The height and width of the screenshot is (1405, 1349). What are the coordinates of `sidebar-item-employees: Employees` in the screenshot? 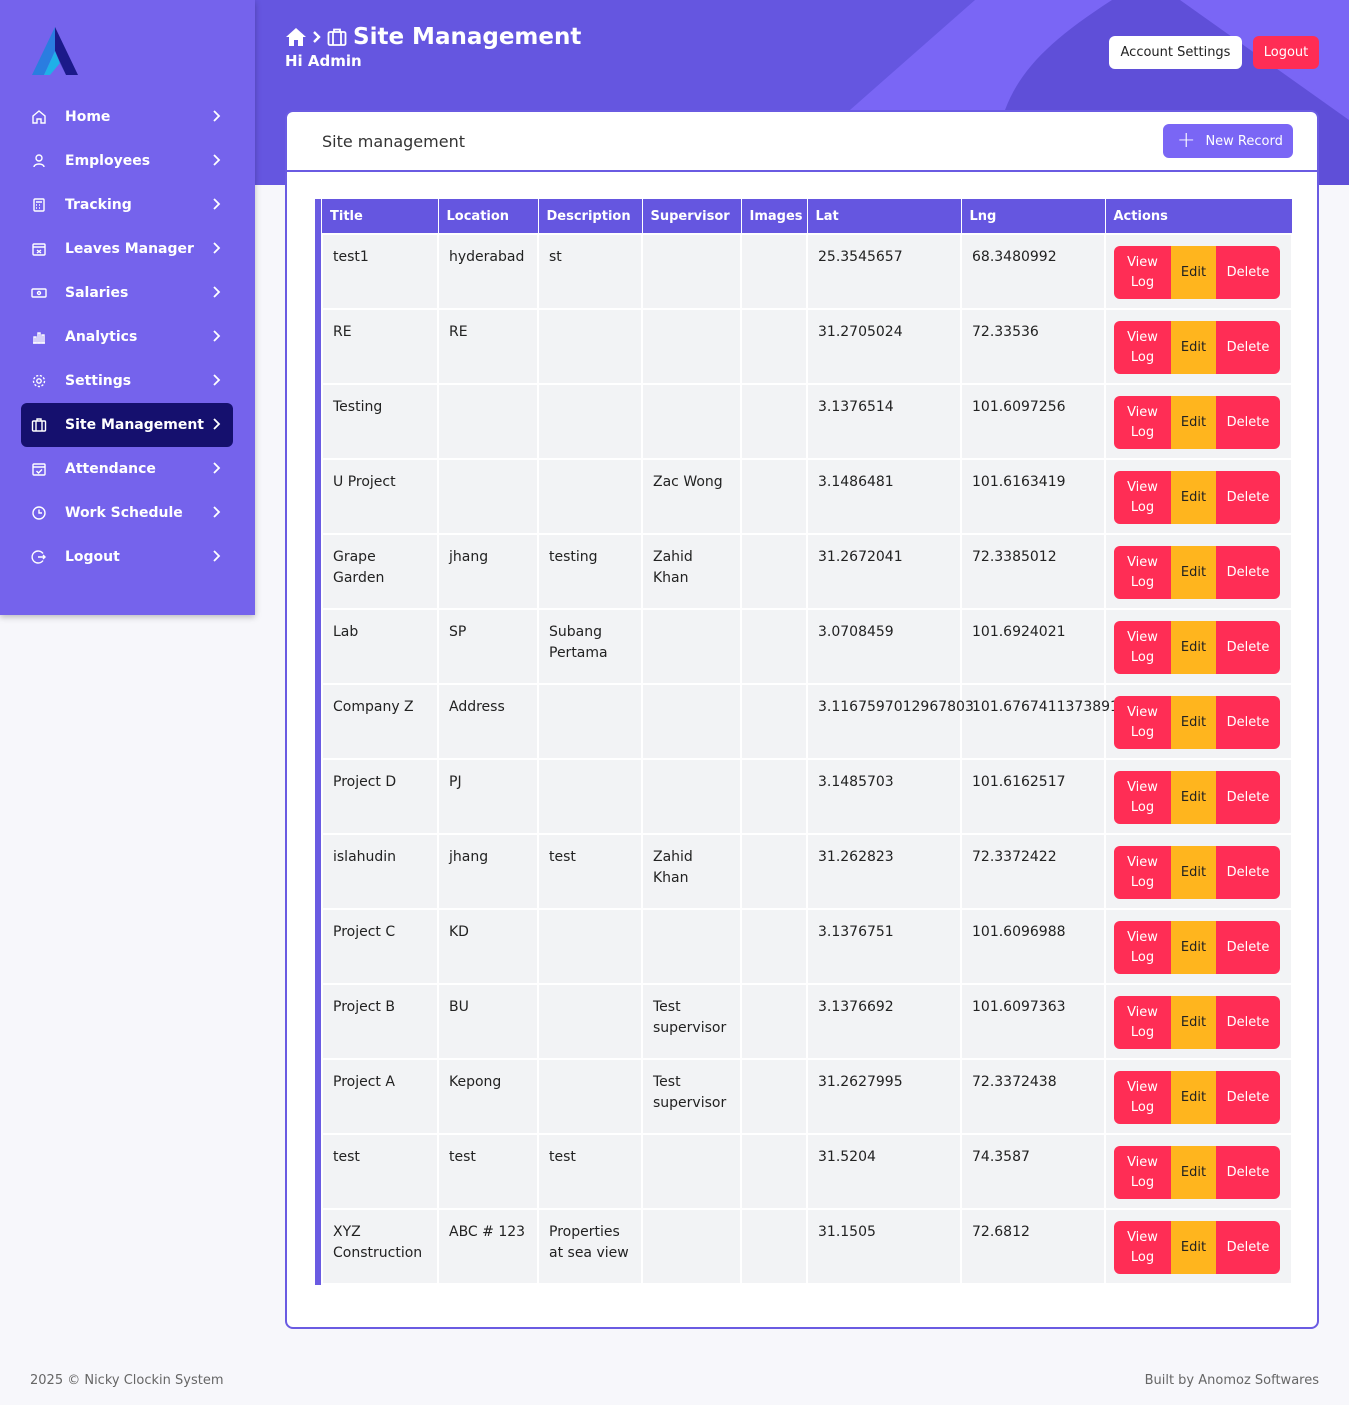 It's located at (127, 161).